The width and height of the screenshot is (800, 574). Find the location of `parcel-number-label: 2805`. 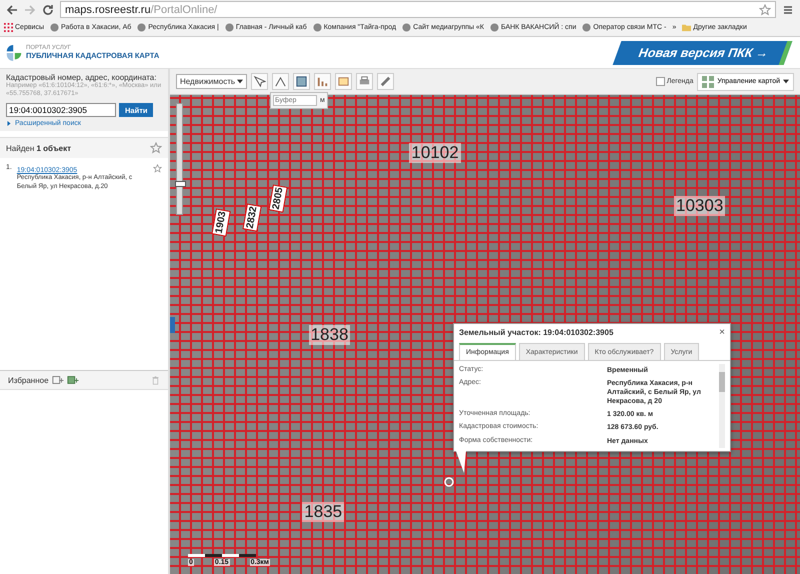

parcel-number-label: 2805 is located at coordinates (278, 198).